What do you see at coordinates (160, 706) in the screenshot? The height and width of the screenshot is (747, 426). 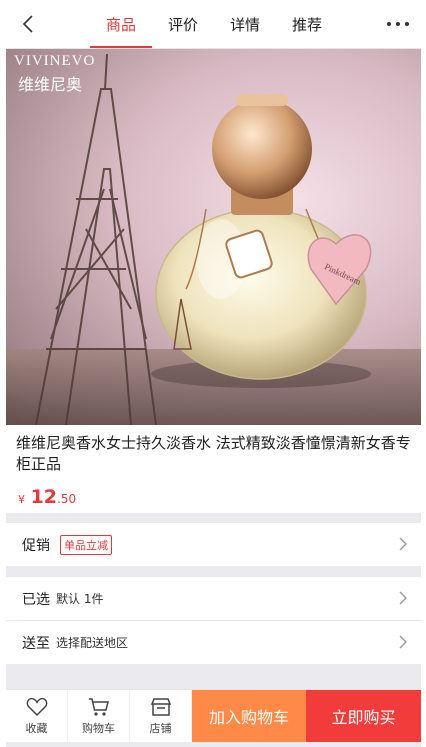 I see `store-icon` at bounding box center [160, 706].